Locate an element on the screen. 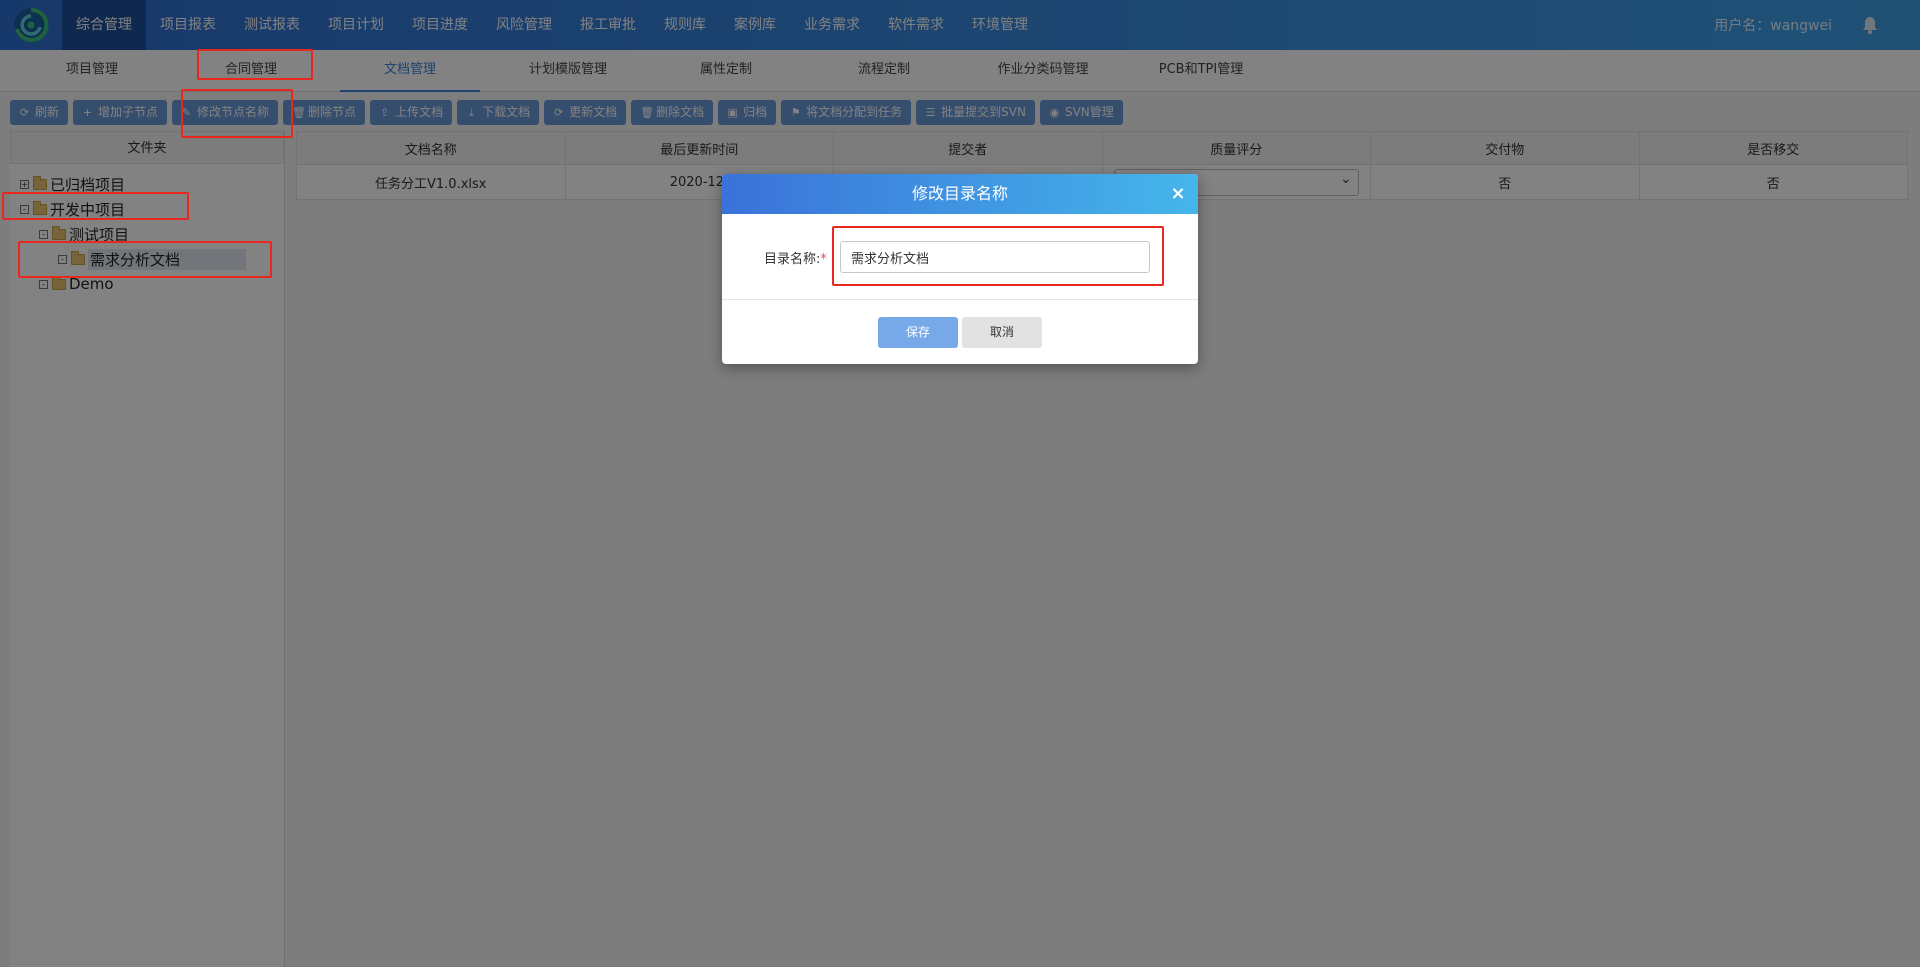 Image resolution: width=1920 pixels, height=967 pixels. dialog-title: 修改目录名称 is located at coordinates (959, 193).